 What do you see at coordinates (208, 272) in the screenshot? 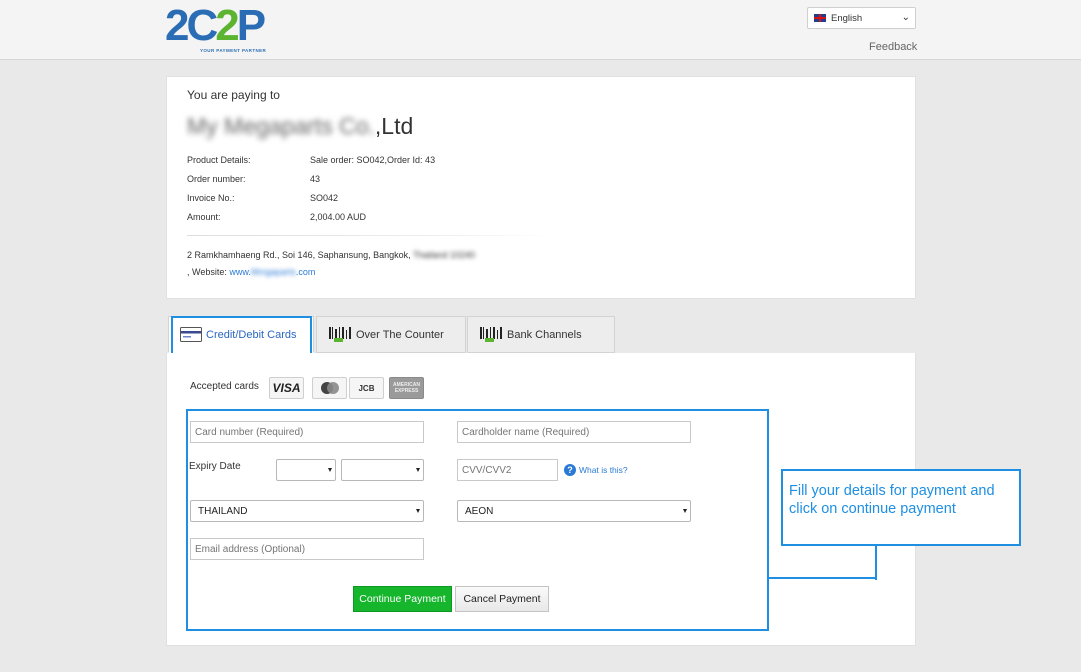
I see `website-prefix: , Website:` at bounding box center [208, 272].